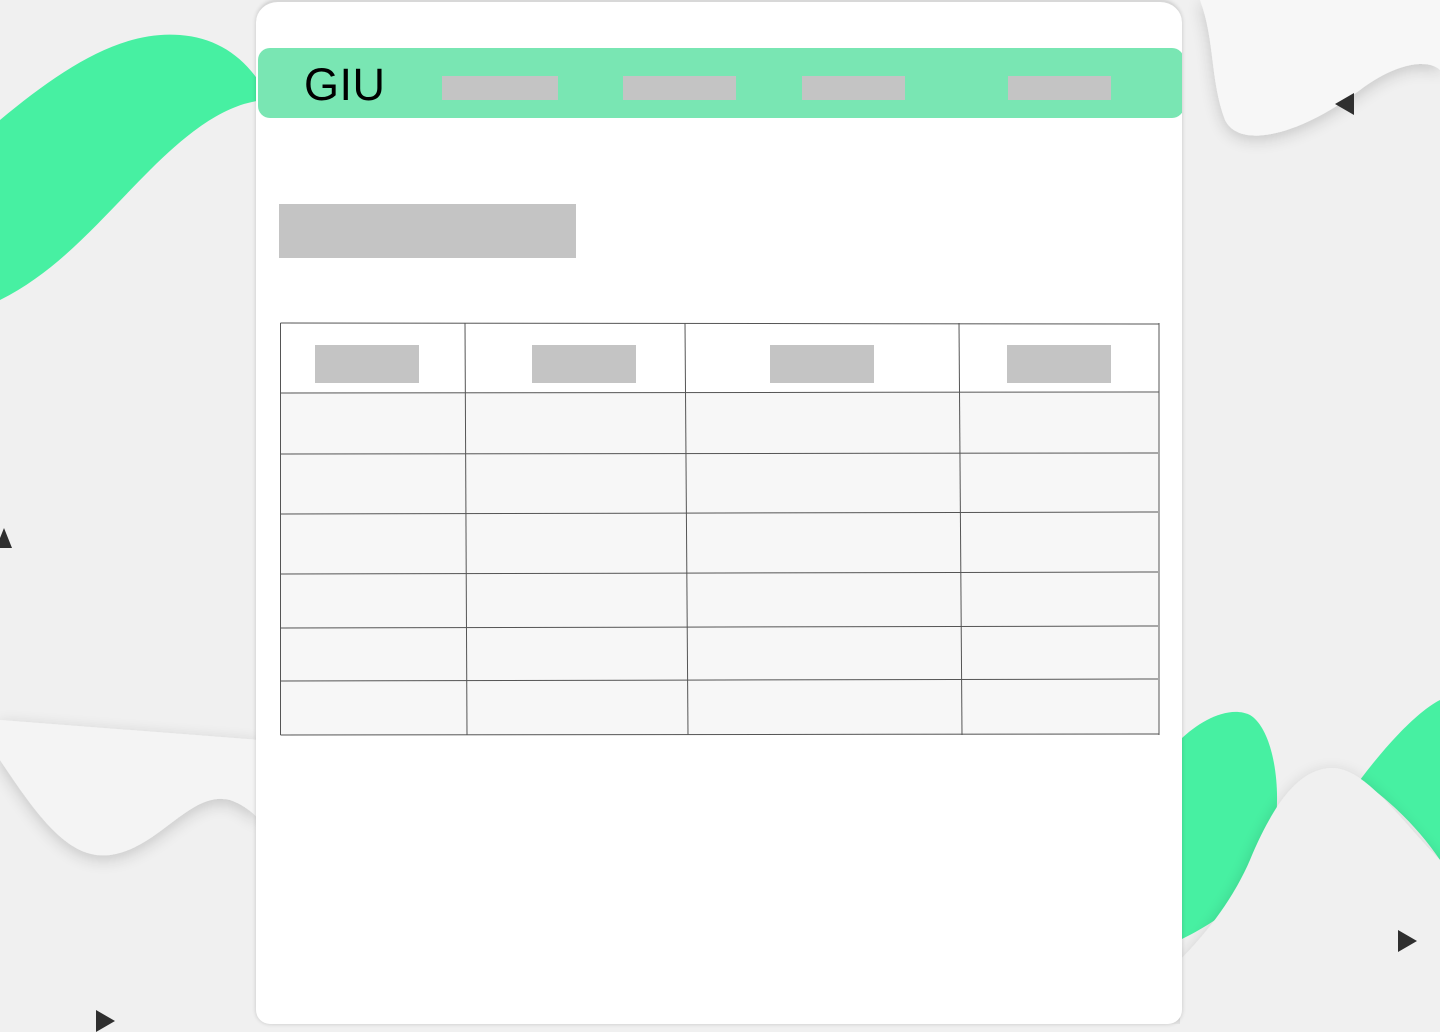 This screenshot has height=1032, width=1440. Describe the element at coordinates (1344, 104) in the screenshot. I see `play-left-icon` at that location.